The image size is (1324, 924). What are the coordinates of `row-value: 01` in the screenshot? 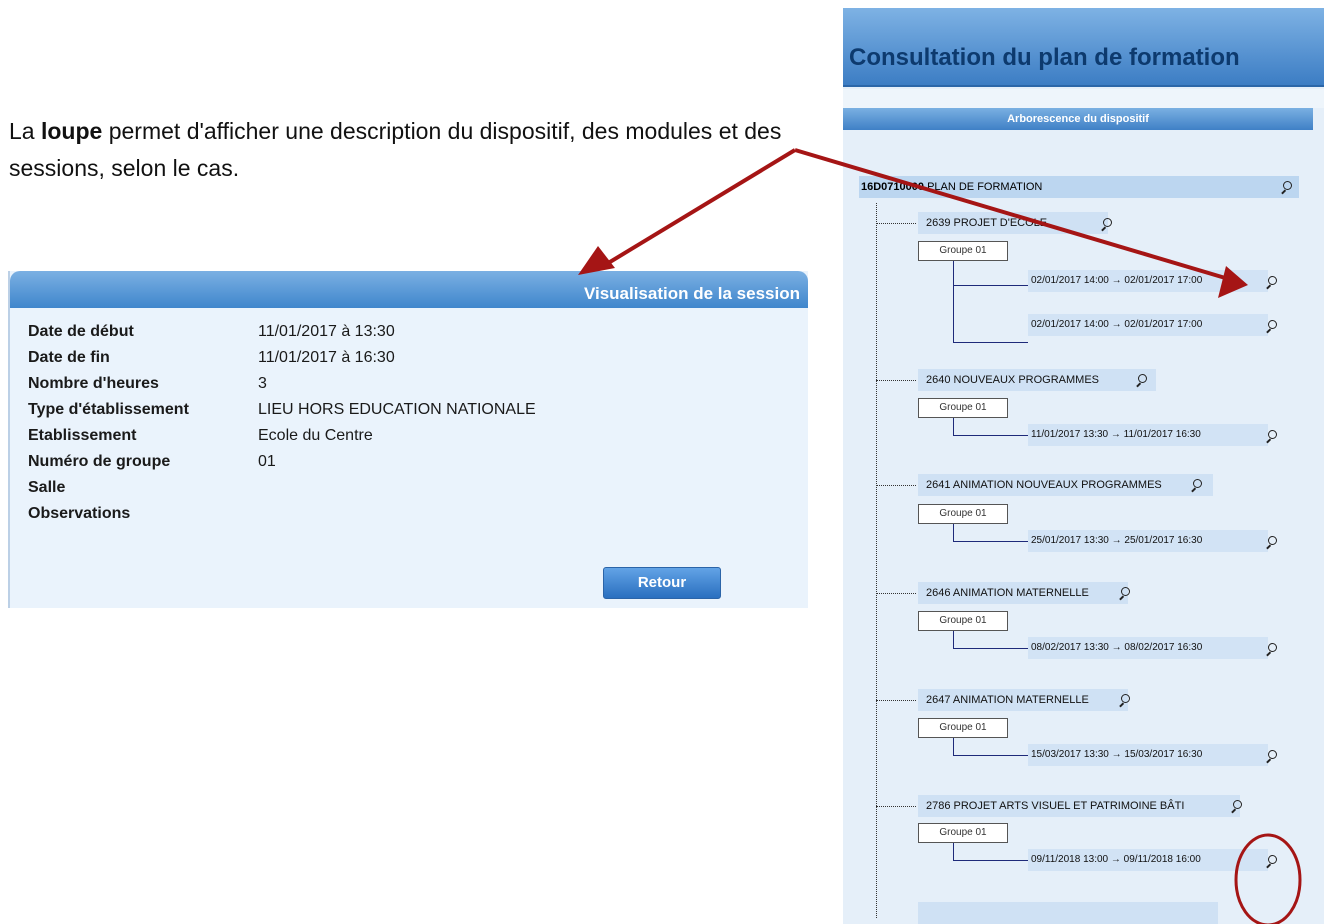 It's located at (267, 461).